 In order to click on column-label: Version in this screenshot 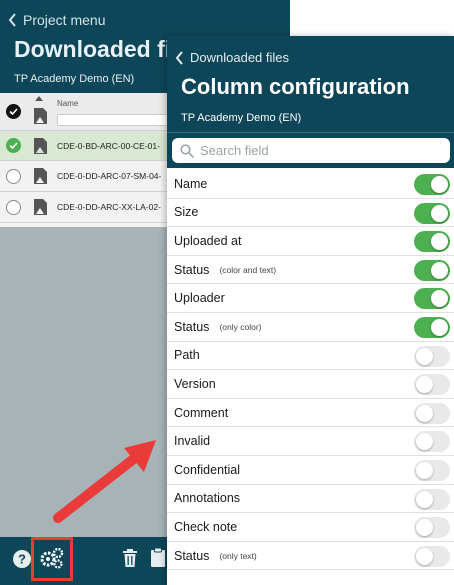, I will do `click(195, 383)`.